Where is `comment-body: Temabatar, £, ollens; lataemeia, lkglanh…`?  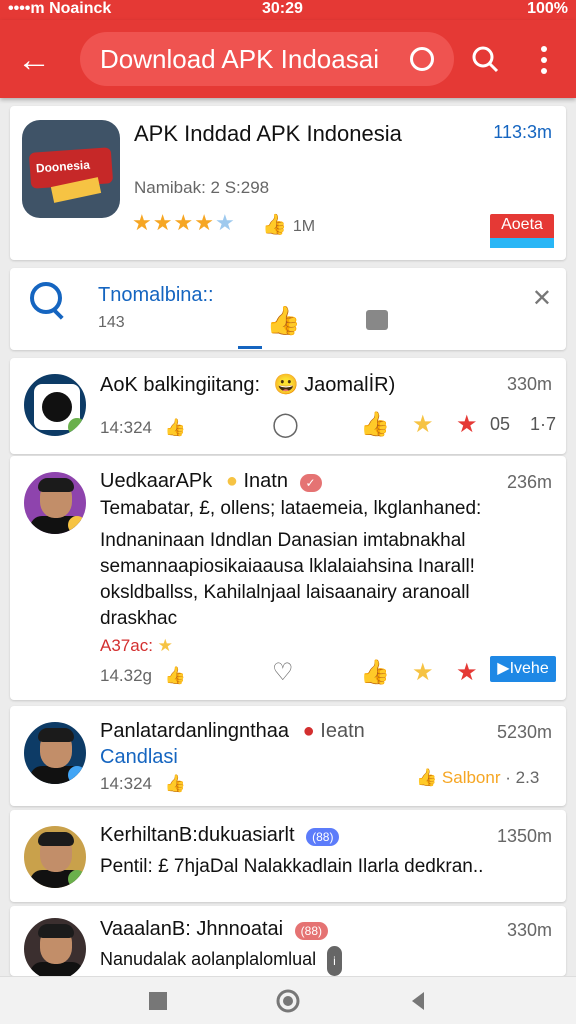
comment-body: Temabatar, £, ollens; lataemeia, lkglanh… is located at coordinates (325, 564).